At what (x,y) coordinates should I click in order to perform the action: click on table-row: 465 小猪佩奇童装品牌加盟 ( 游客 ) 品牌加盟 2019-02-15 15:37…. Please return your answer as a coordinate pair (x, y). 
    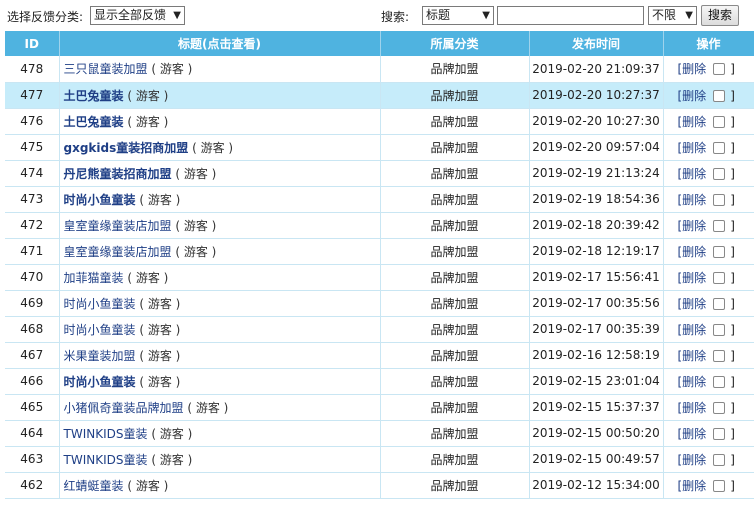
    Looking at the image, I should click on (379, 407).